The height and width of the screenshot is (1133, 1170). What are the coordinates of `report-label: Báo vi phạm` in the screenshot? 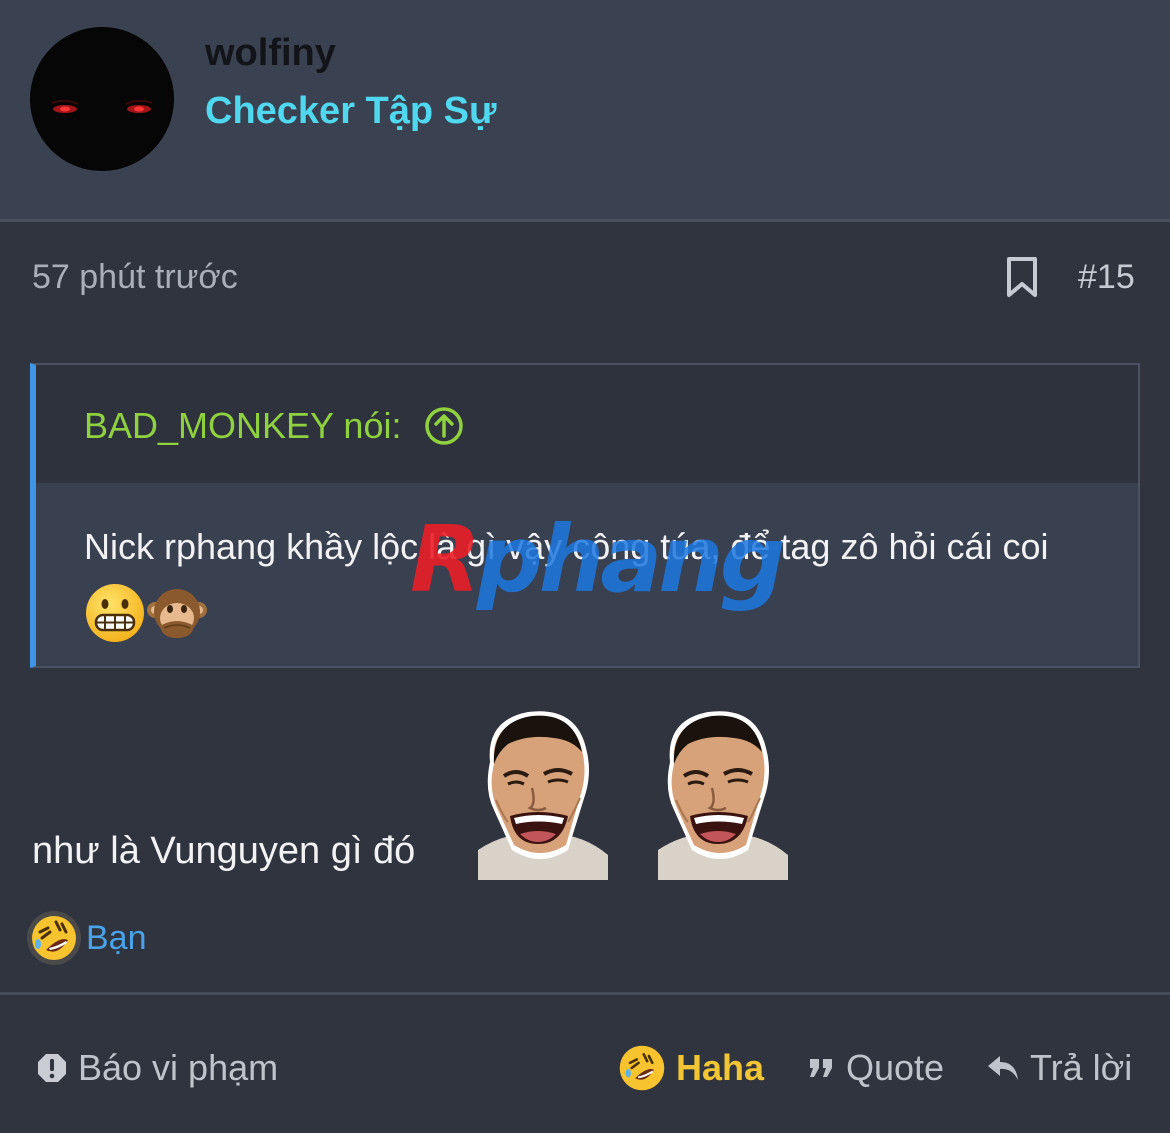 It's located at (178, 1067).